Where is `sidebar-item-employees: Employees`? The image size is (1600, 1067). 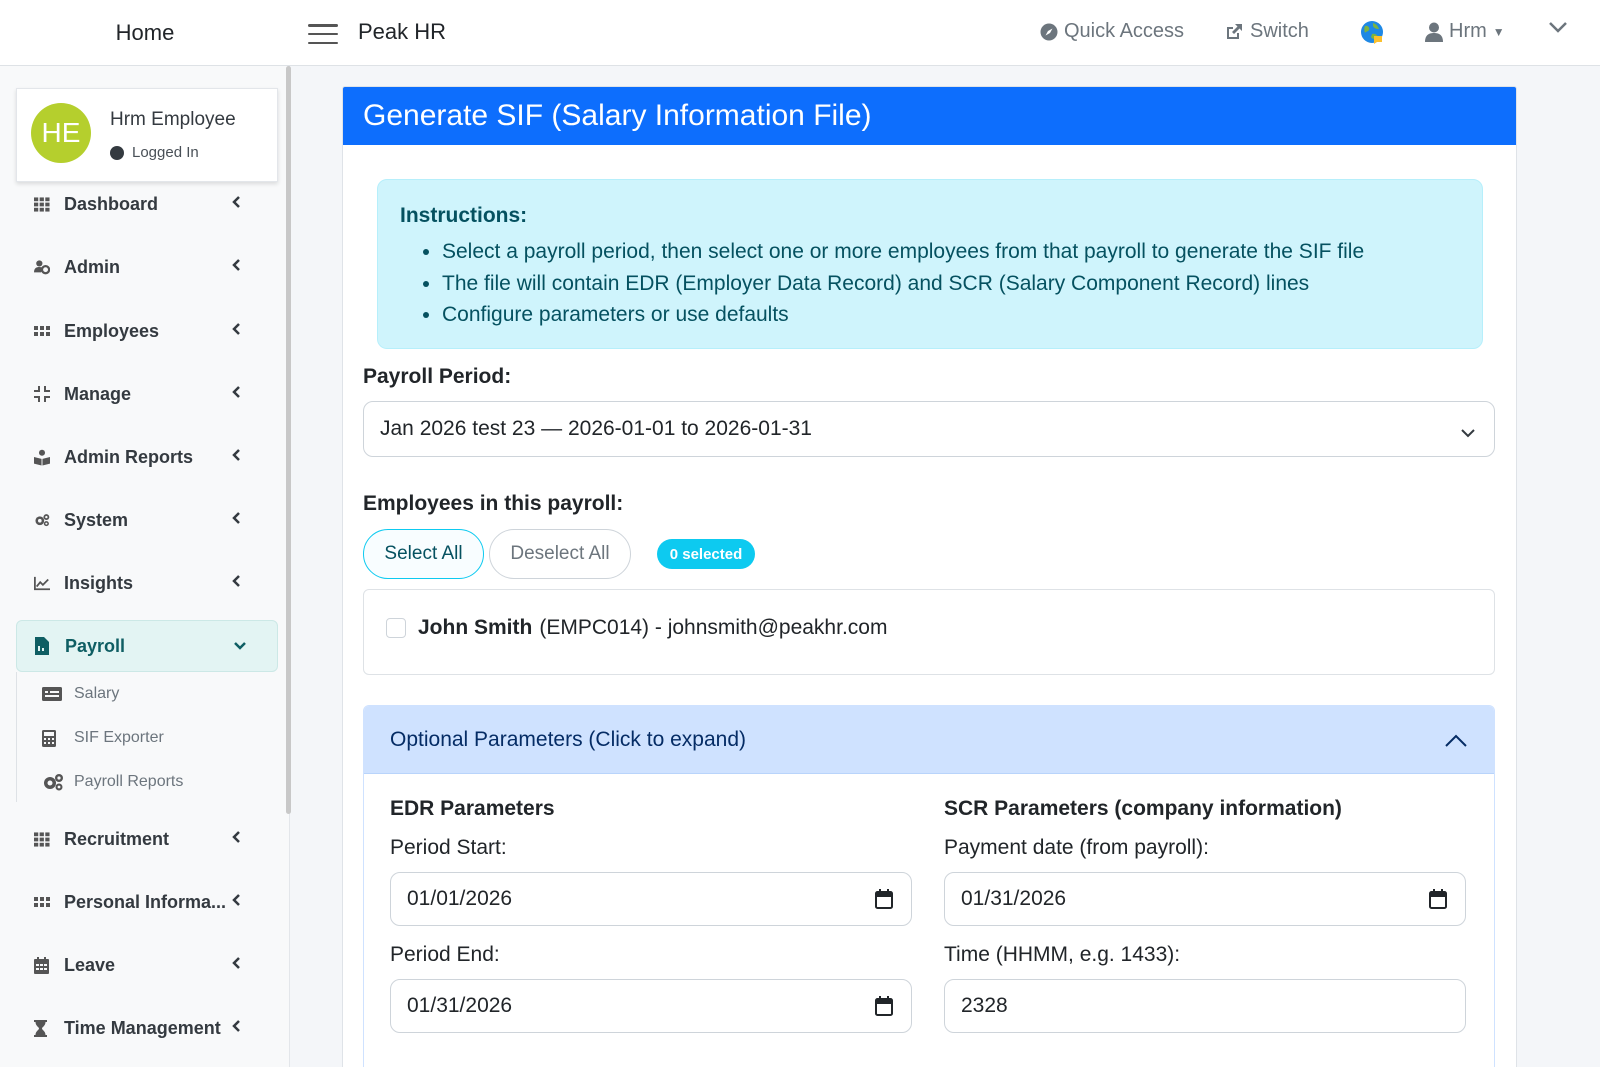 sidebar-item-employees: Employees is located at coordinates (147, 331).